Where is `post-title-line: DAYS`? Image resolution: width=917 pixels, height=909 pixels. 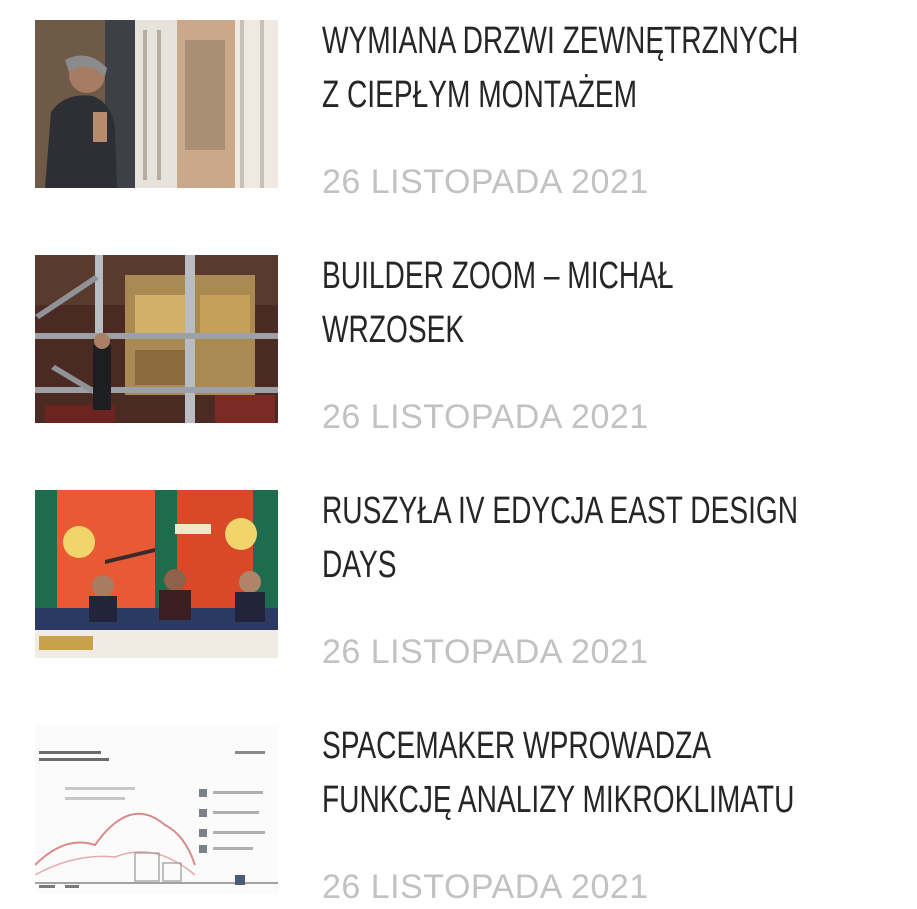
post-title-line: DAYS is located at coordinates (359, 565).